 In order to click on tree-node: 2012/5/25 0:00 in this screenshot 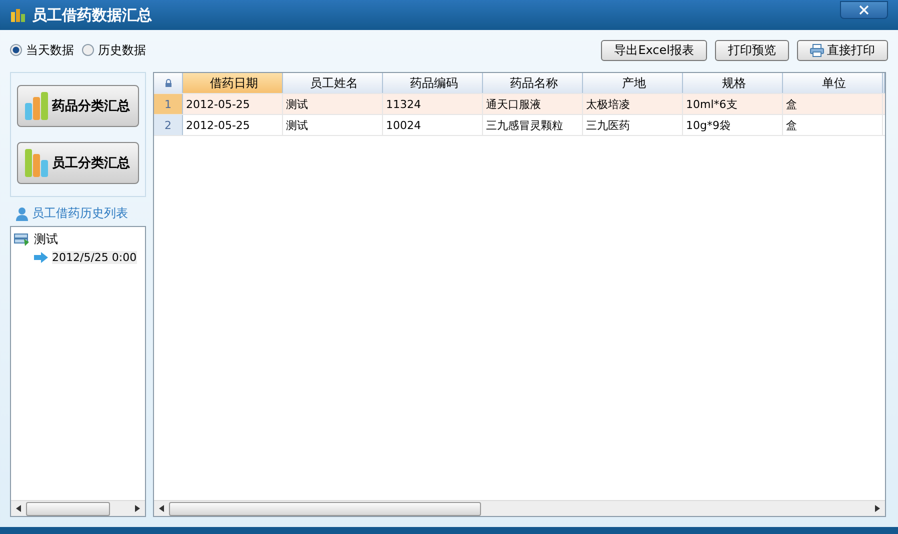, I will do `click(78, 257)`.